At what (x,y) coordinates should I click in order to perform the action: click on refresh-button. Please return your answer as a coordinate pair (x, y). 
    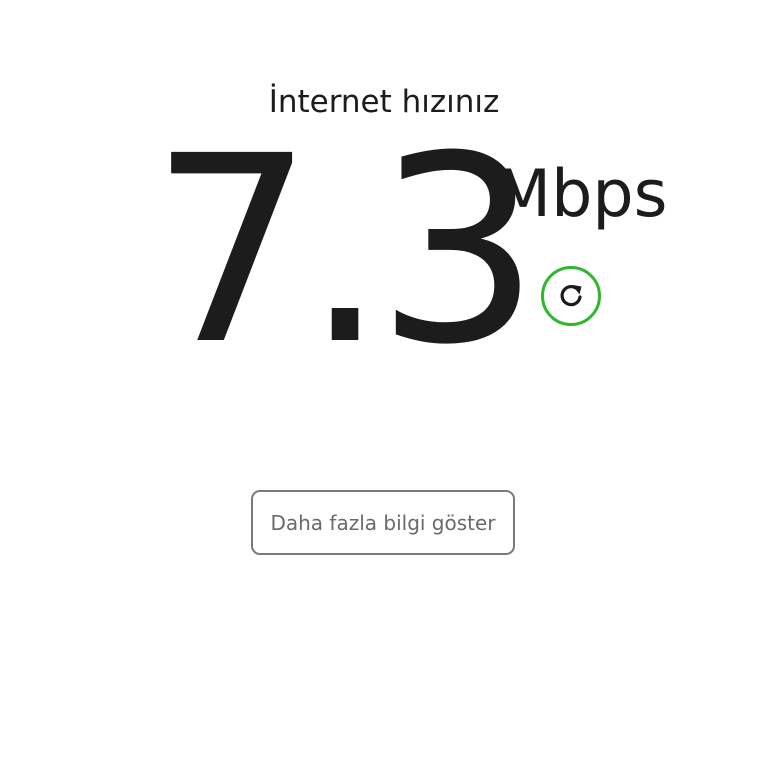
    Looking at the image, I should click on (571, 296).